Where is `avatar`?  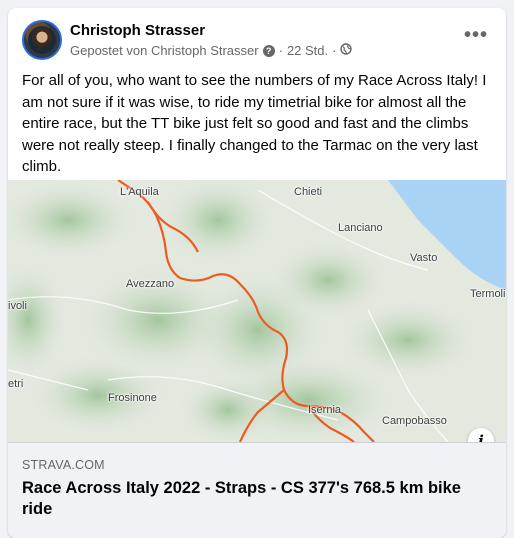 avatar is located at coordinates (42, 40).